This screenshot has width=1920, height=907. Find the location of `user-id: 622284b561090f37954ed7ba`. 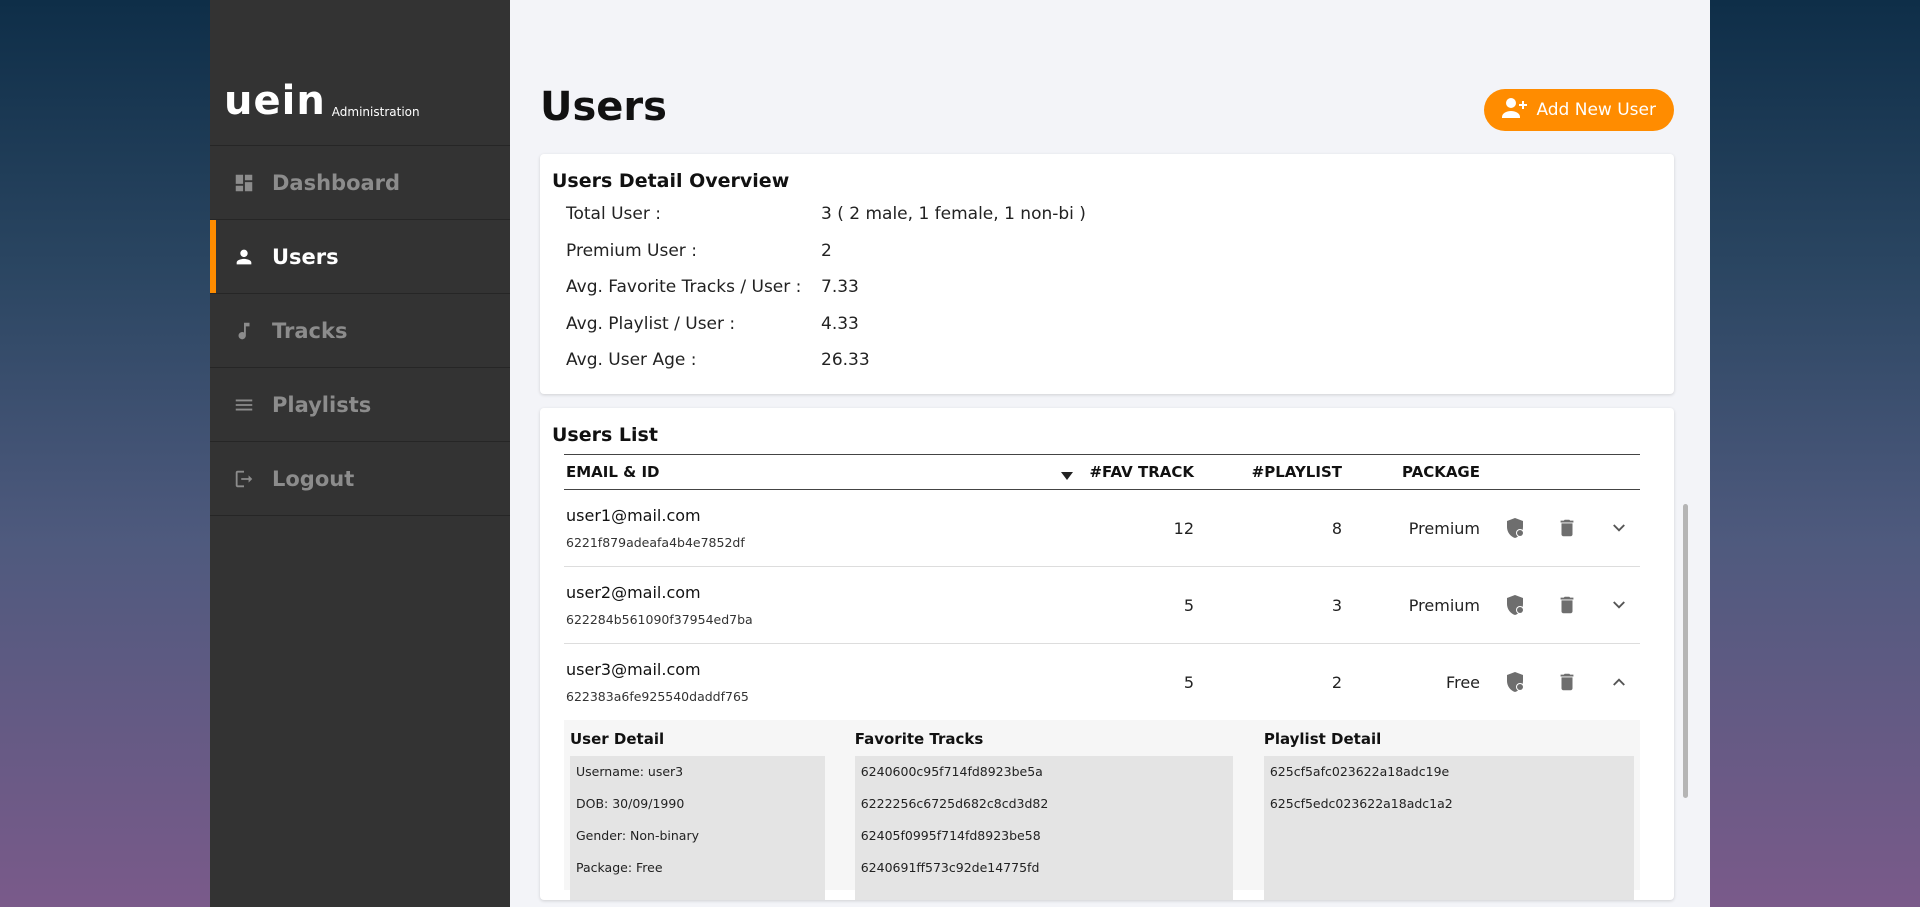

user-id: 622284b561090f37954ed7ba is located at coordinates (659, 619).